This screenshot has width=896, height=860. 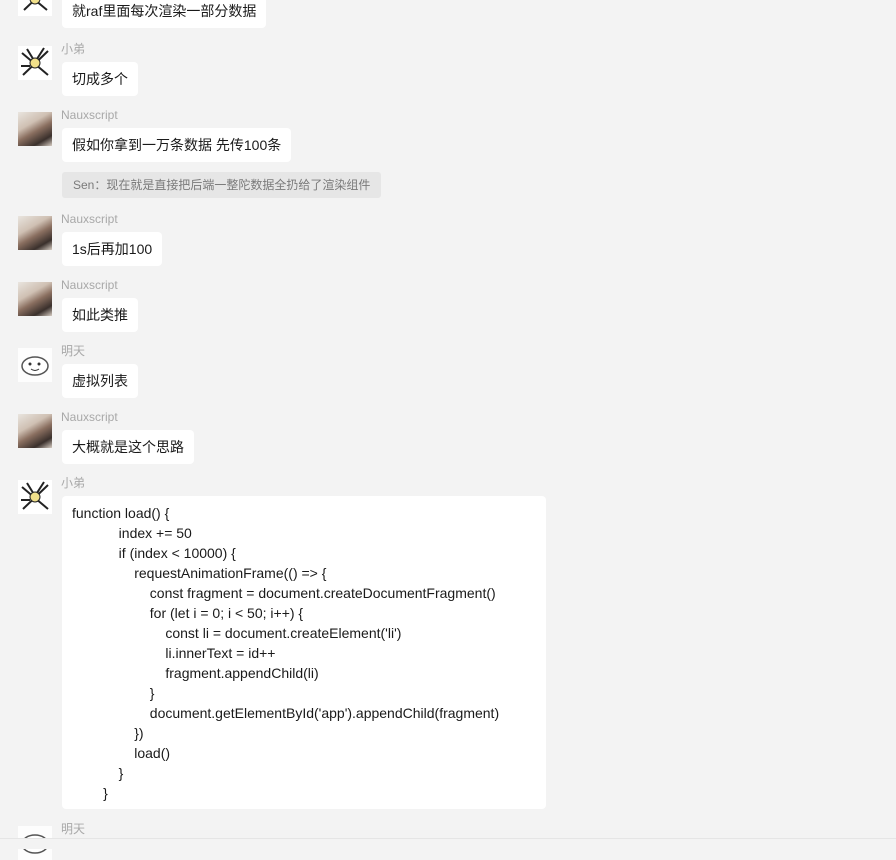 What do you see at coordinates (100, 79) in the screenshot?
I see `message-bubble: 切成多个` at bounding box center [100, 79].